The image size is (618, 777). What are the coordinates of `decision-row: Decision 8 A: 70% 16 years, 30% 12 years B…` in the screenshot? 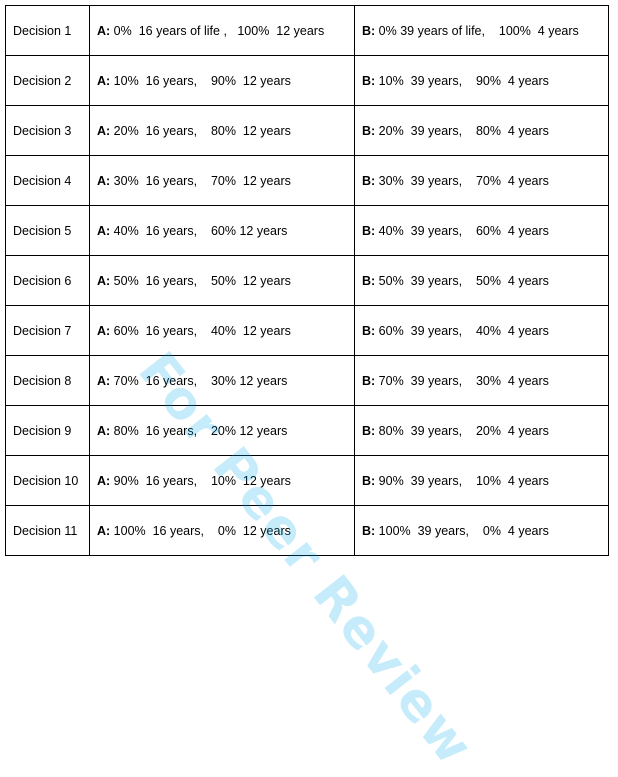 It's located at (307, 380).